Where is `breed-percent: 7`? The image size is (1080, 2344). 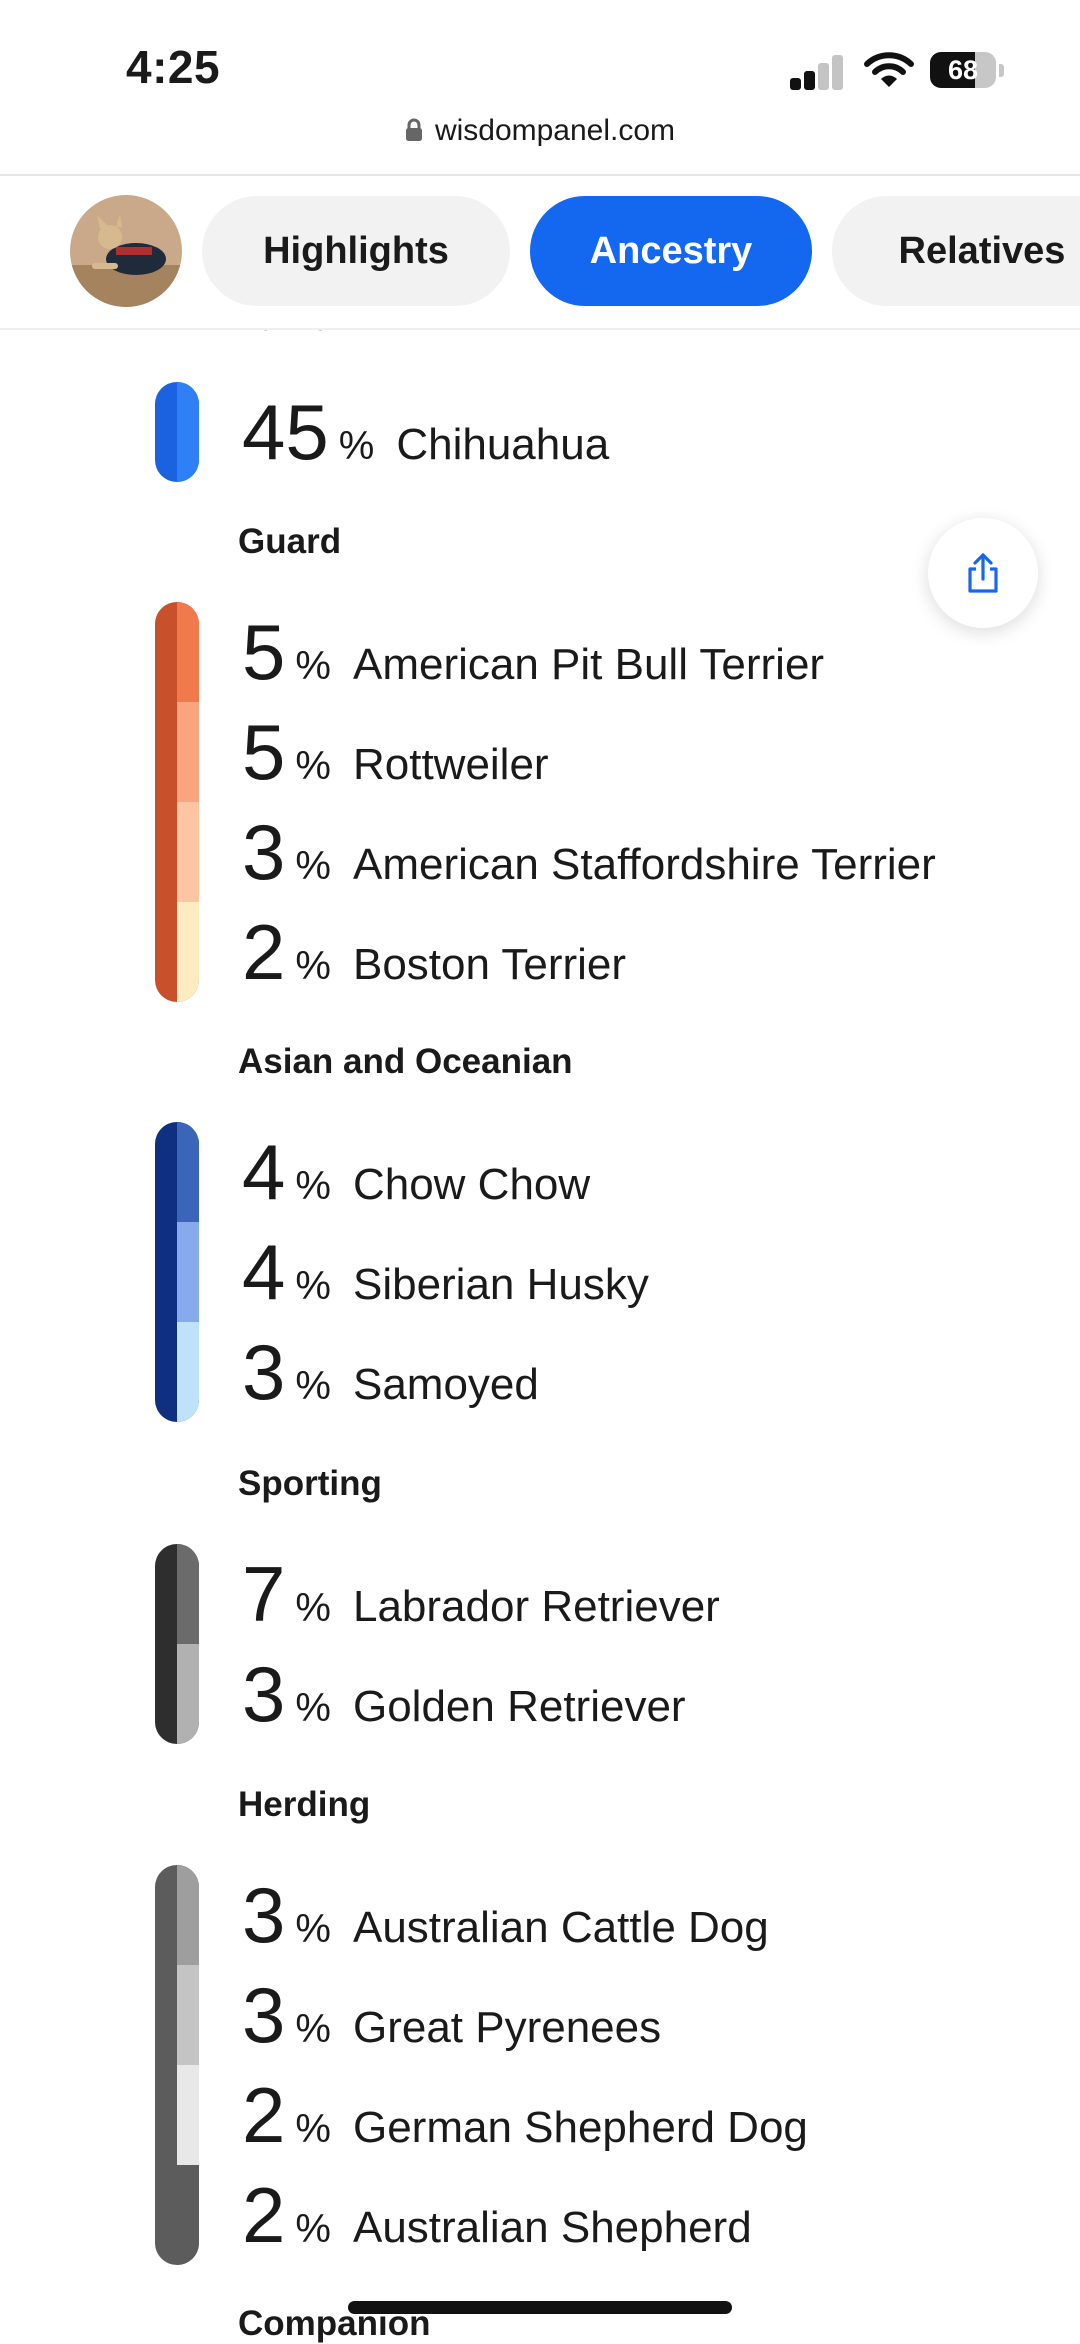
breed-percent: 7 is located at coordinates (264, 1594).